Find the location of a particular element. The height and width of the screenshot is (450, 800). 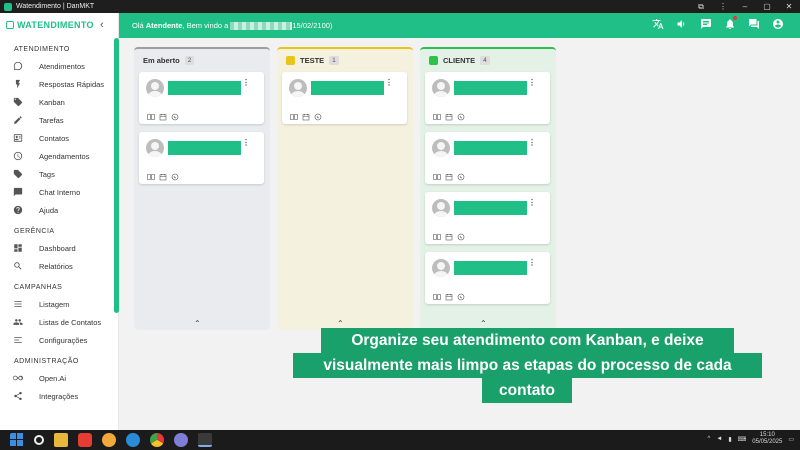

share-icon is located at coordinates (18, 396).